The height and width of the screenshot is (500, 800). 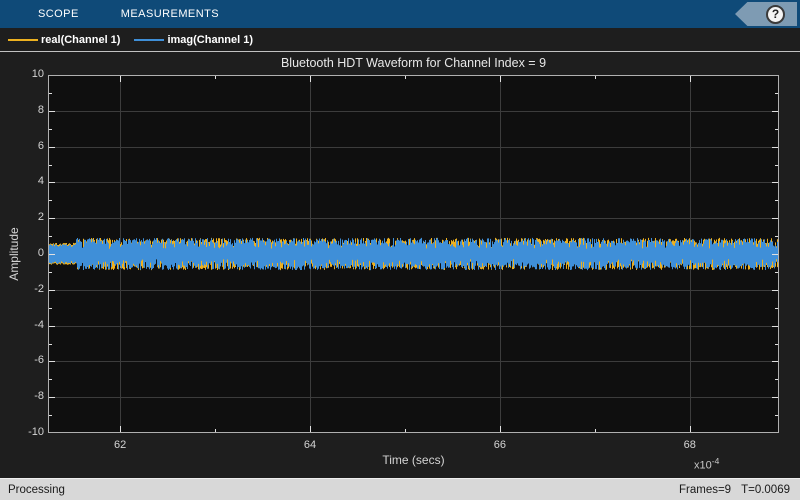 I want to click on y-tick-label: -2, so click(x=39, y=288).